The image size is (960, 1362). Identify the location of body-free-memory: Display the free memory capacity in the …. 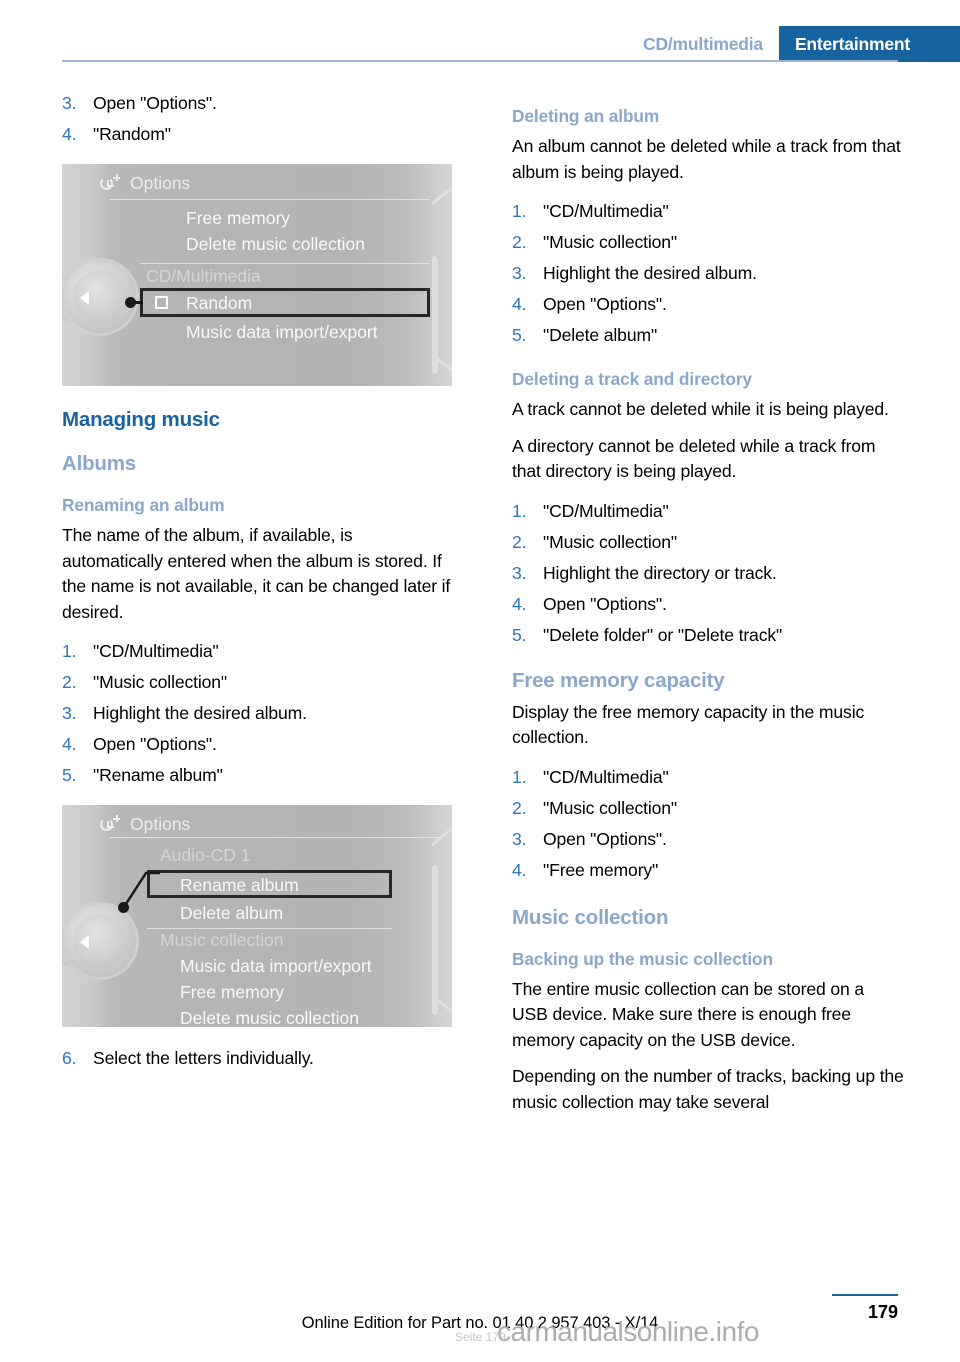
(688, 724).